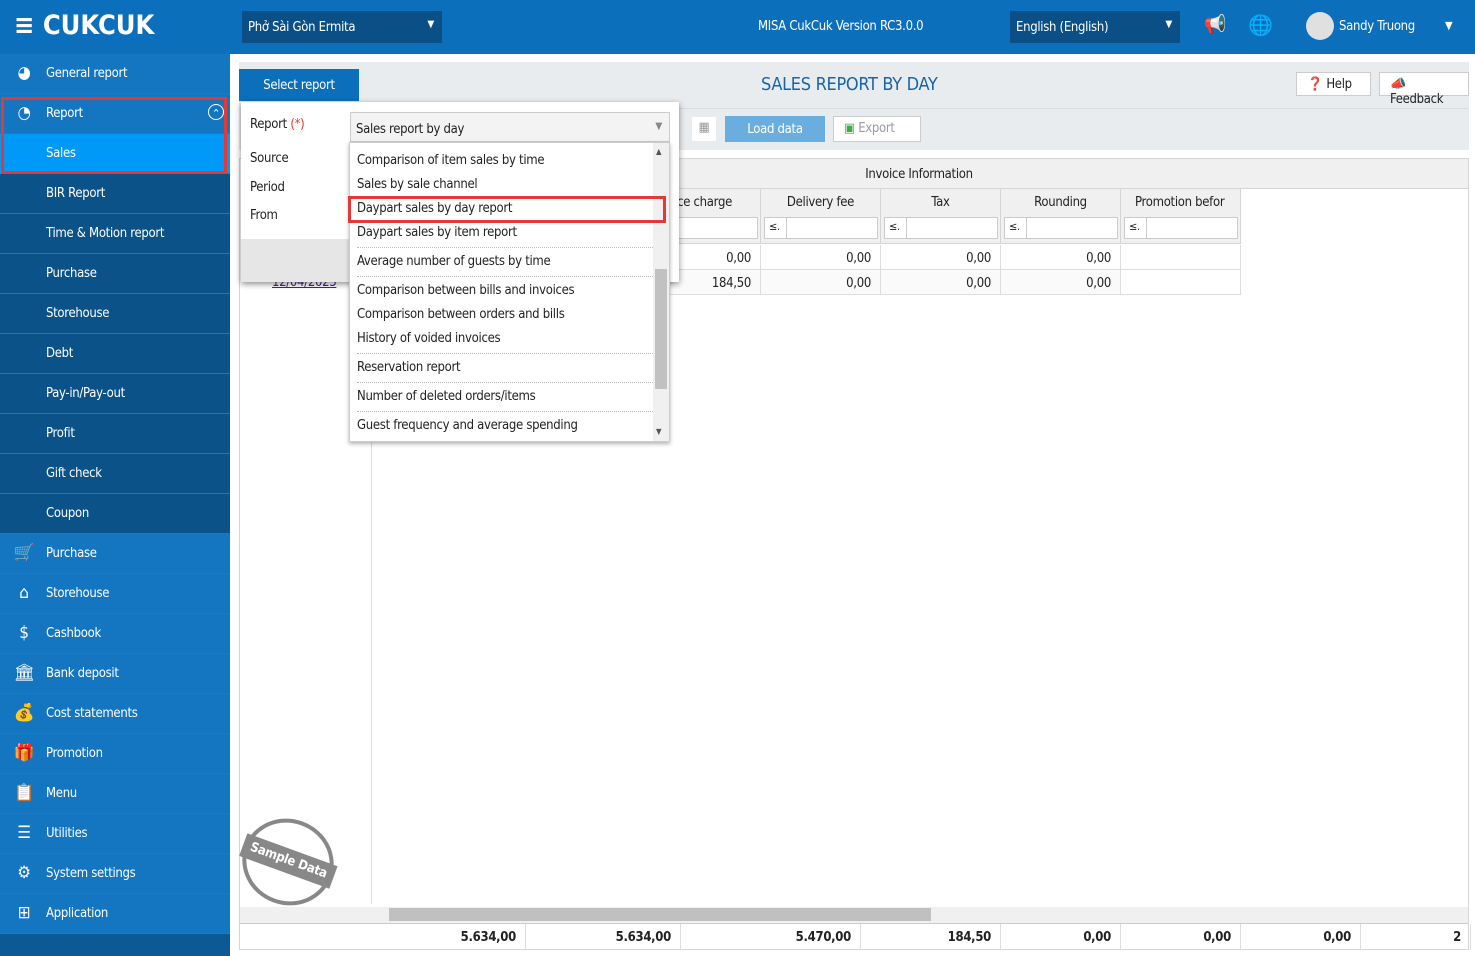 This screenshot has width=1475, height=956. Describe the element at coordinates (505, 184) in the screenshot. I see `dropdown-option: Sales by sale channel` at that location.